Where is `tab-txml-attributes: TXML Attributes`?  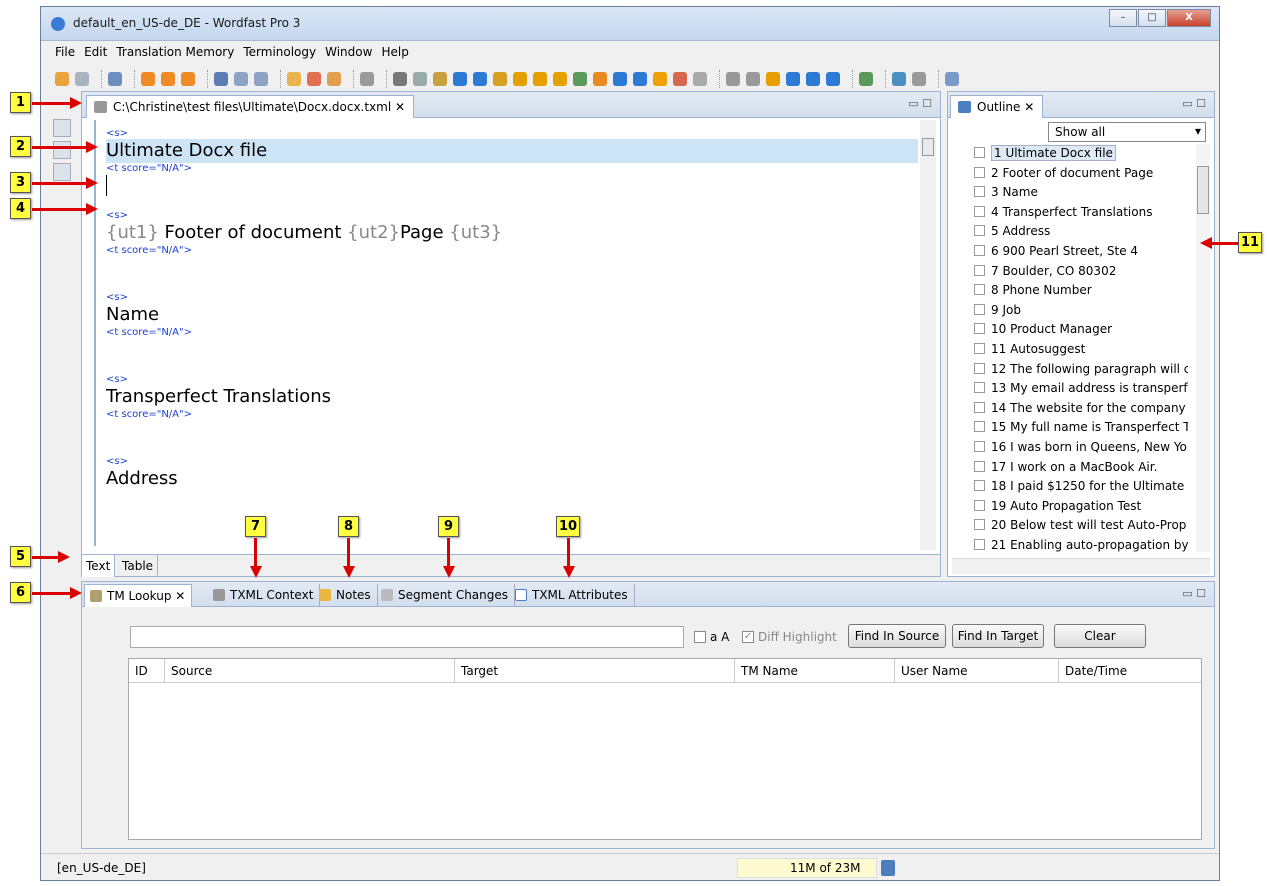 tab-txml-attributes: TXML Attributes is located at coordinates (572, 595).